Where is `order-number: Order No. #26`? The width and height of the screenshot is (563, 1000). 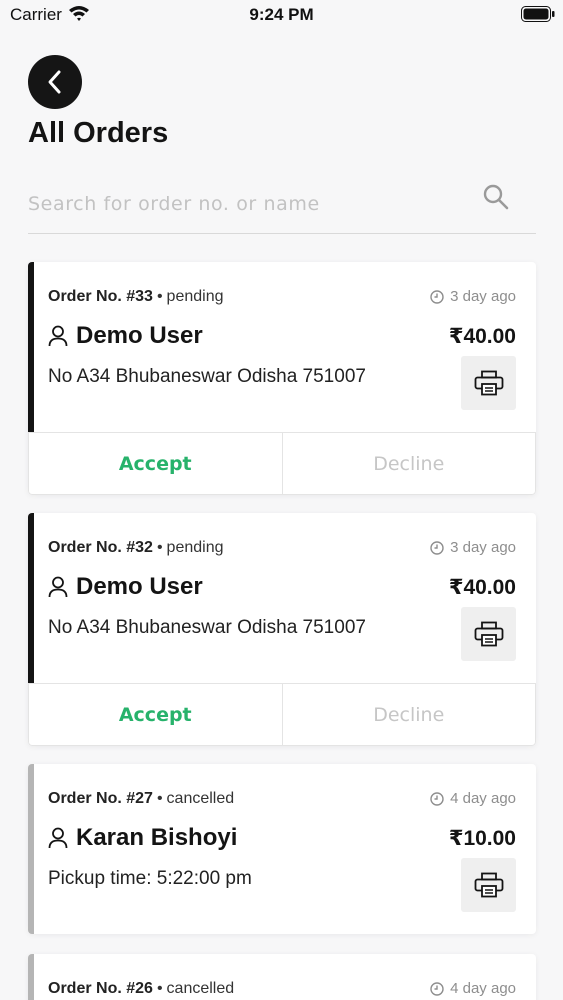
order-number: Order No. #26 is located at coordinates (100, 988).